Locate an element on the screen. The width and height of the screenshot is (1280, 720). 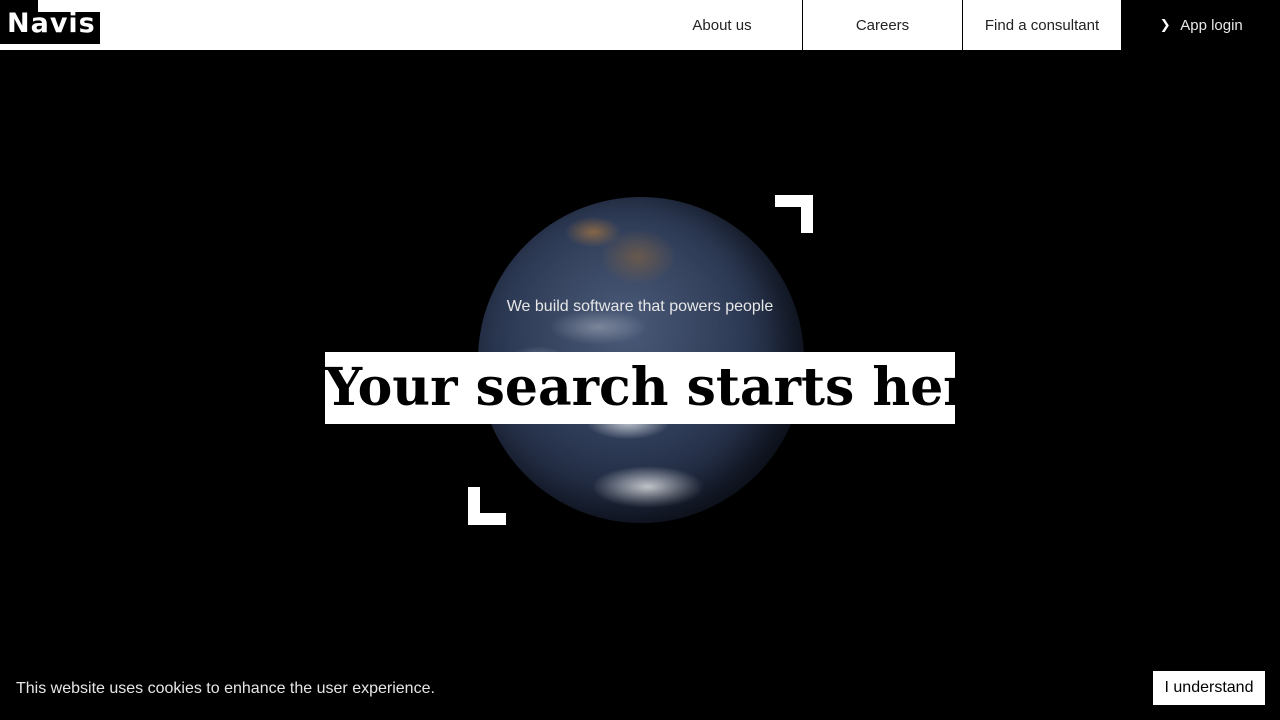
cookie-accept-button: I understand is located at coordinates (1209, 688).